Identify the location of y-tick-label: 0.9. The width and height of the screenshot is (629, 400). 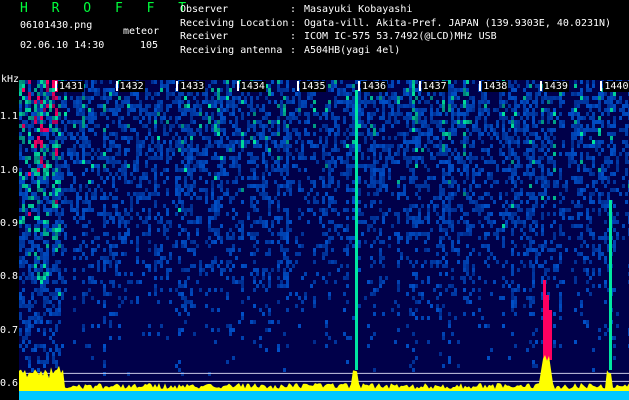
(9, 223).